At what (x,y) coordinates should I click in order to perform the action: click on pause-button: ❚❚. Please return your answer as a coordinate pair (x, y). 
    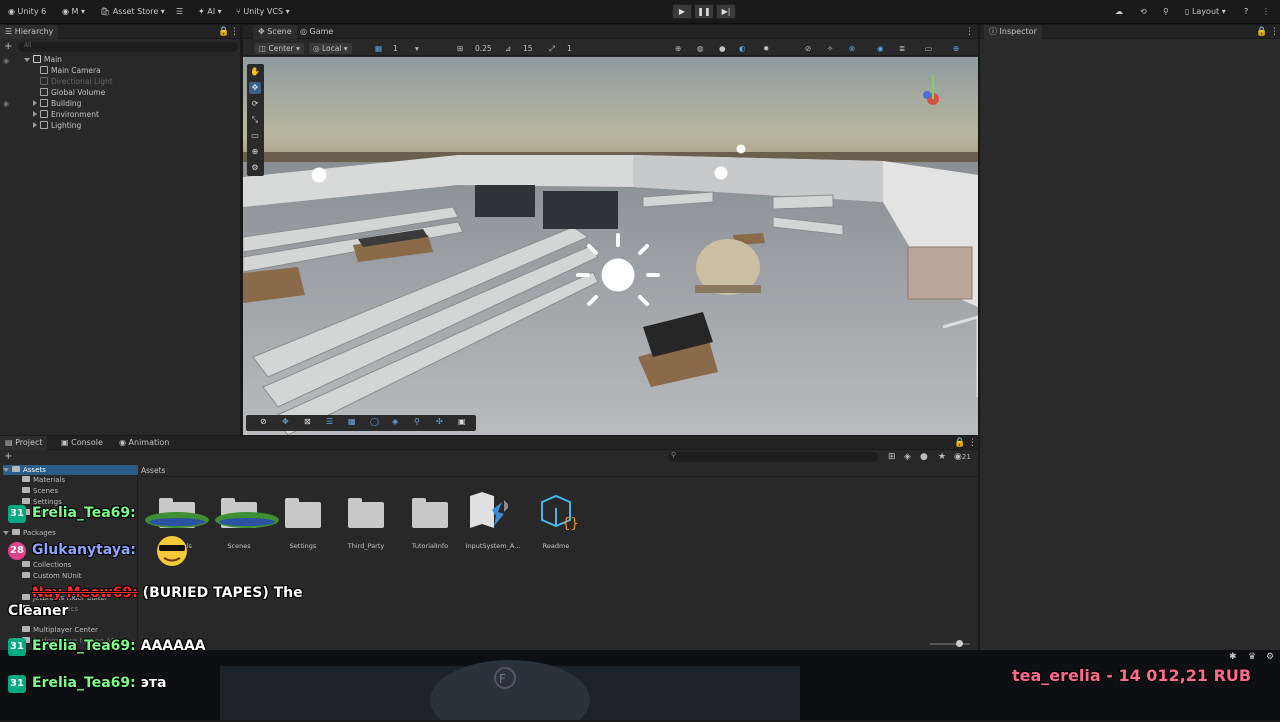
    Looking at the image, I should click on (704, 11).